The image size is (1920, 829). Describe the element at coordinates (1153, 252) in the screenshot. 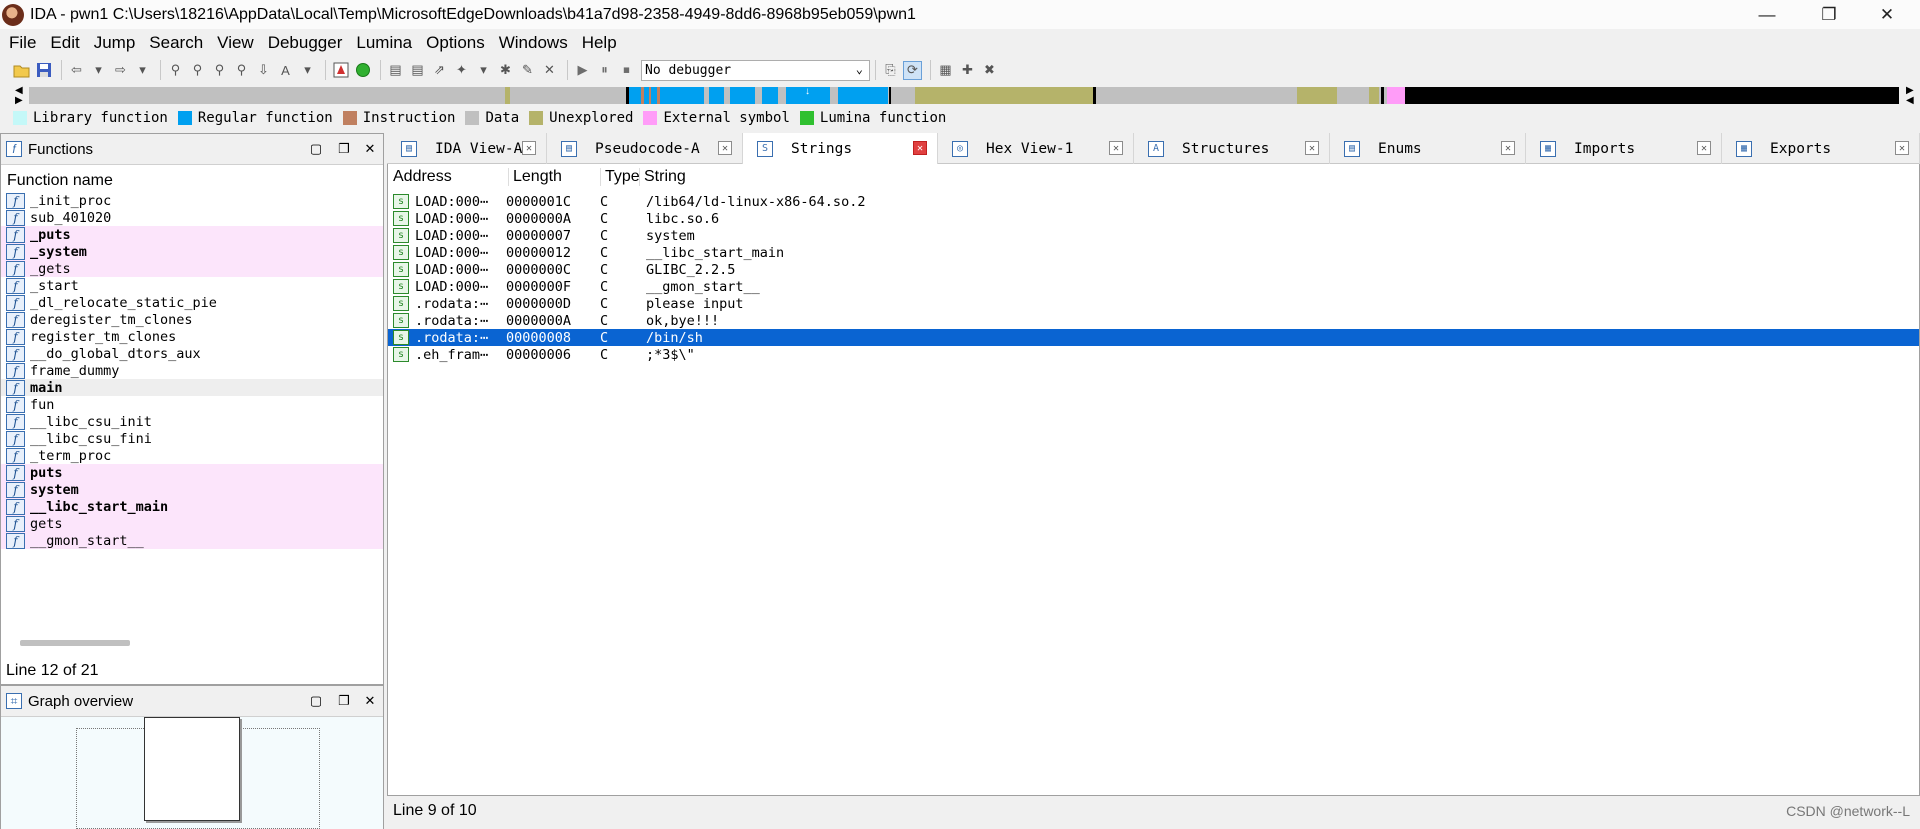

I see `string-row: s LOAD:000⋯ 00000012 C __libc_start_main` at that location.